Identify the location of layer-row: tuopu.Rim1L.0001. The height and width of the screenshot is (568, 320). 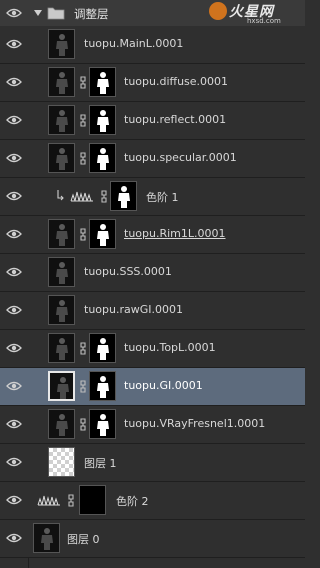
(152, 235).